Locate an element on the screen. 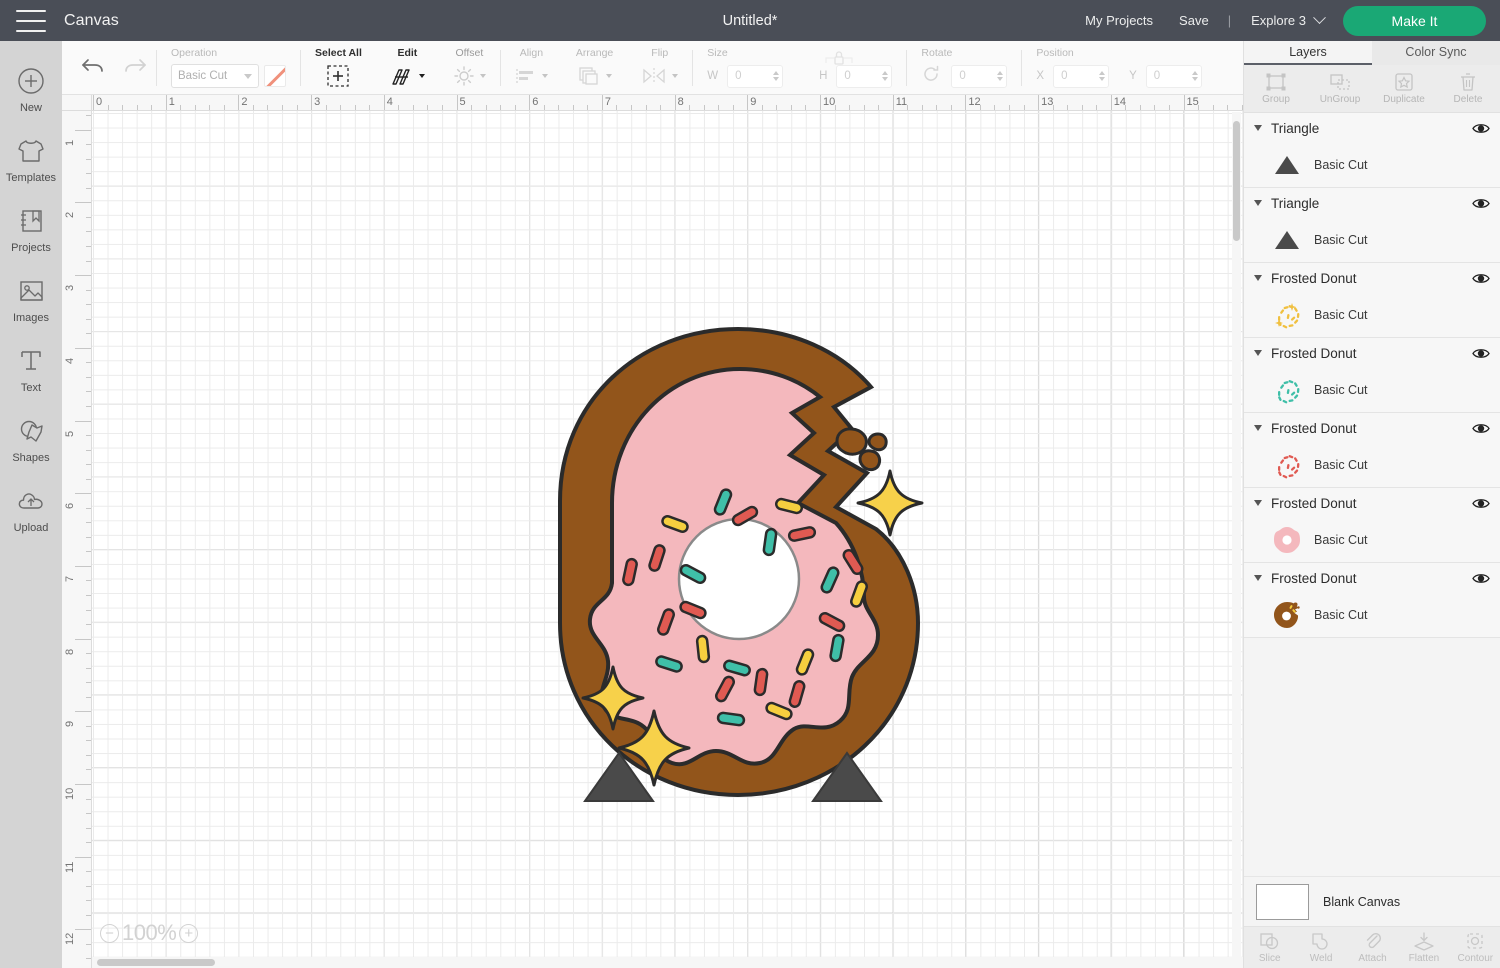  zoom-in-button: + is located at coordinates (189, 933).